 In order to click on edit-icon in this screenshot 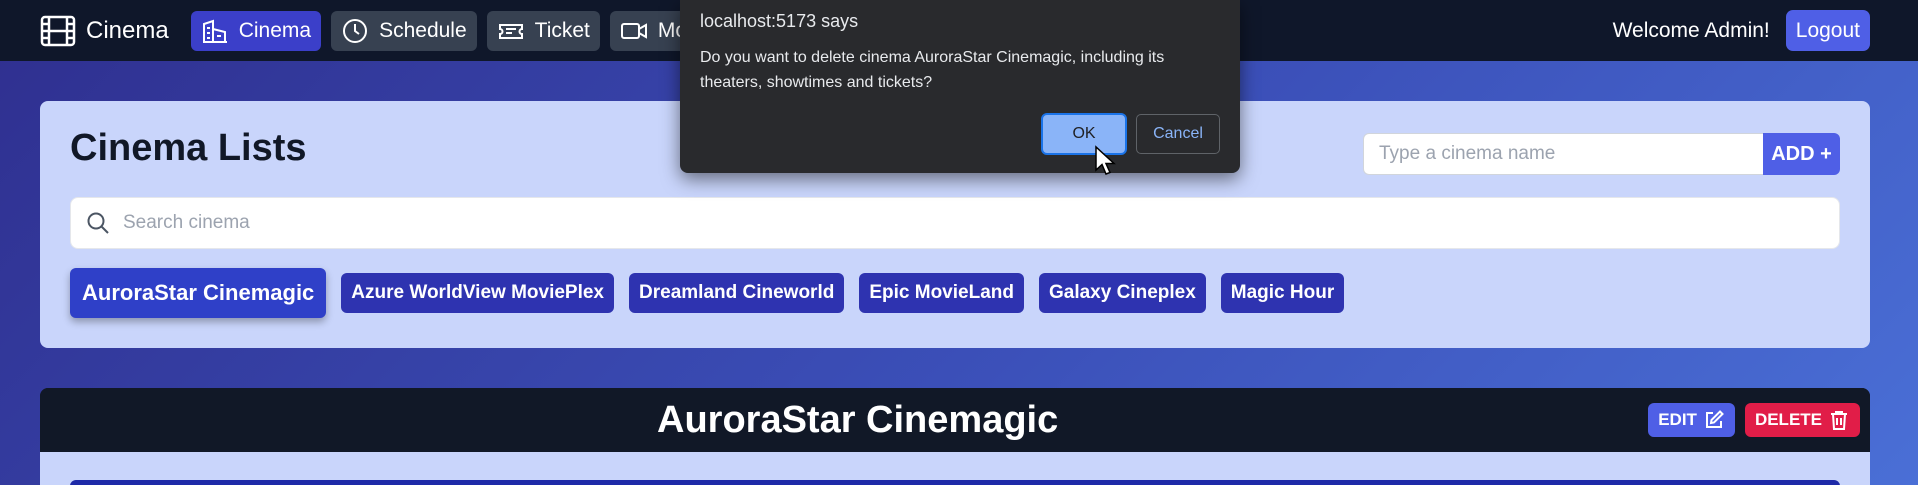, I will do `click(1714, 419)`.